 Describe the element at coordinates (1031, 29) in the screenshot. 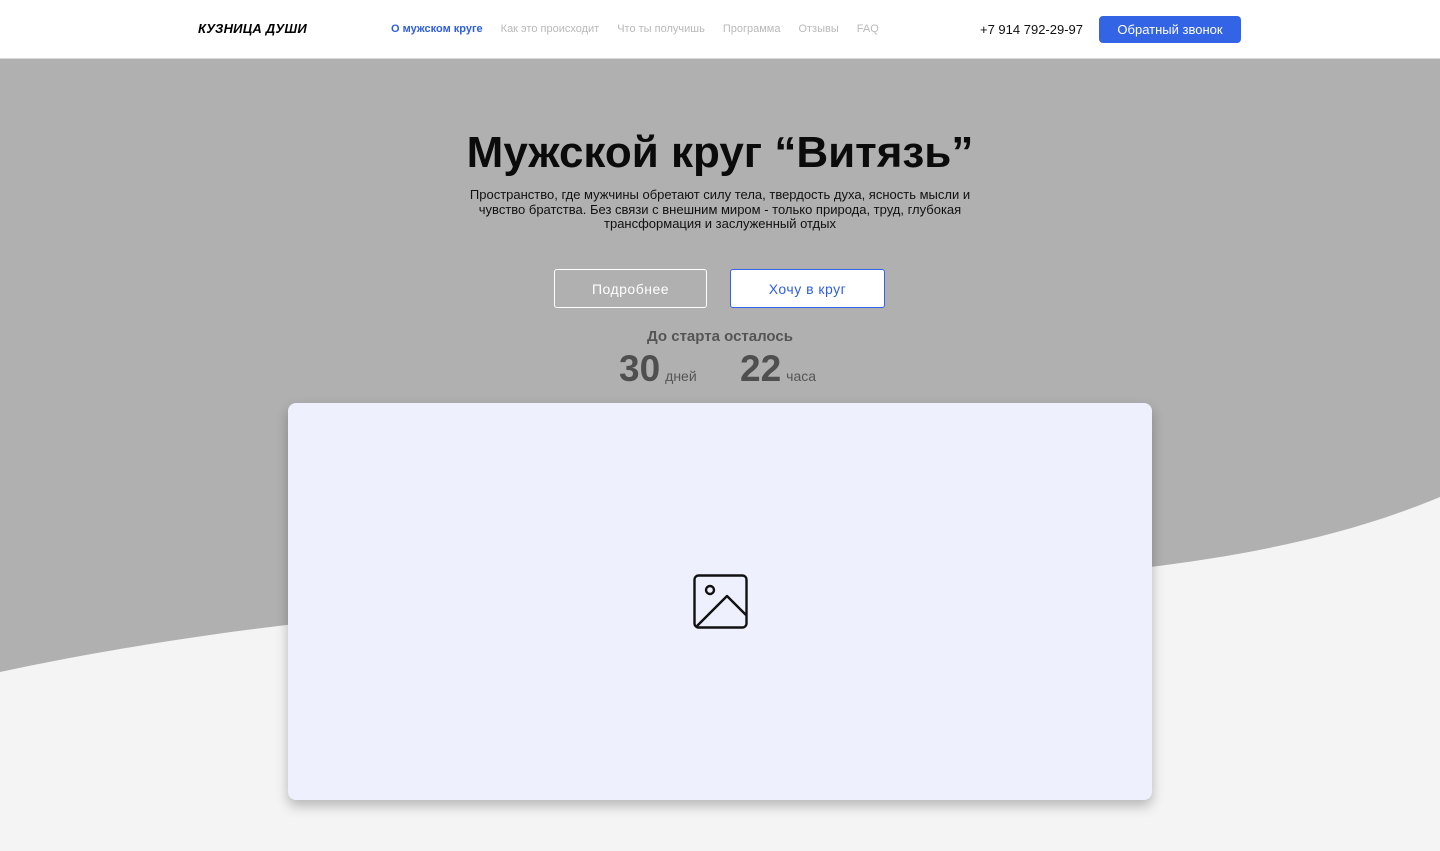

I see `phone-number: +7 914 792-29-97` at that location.